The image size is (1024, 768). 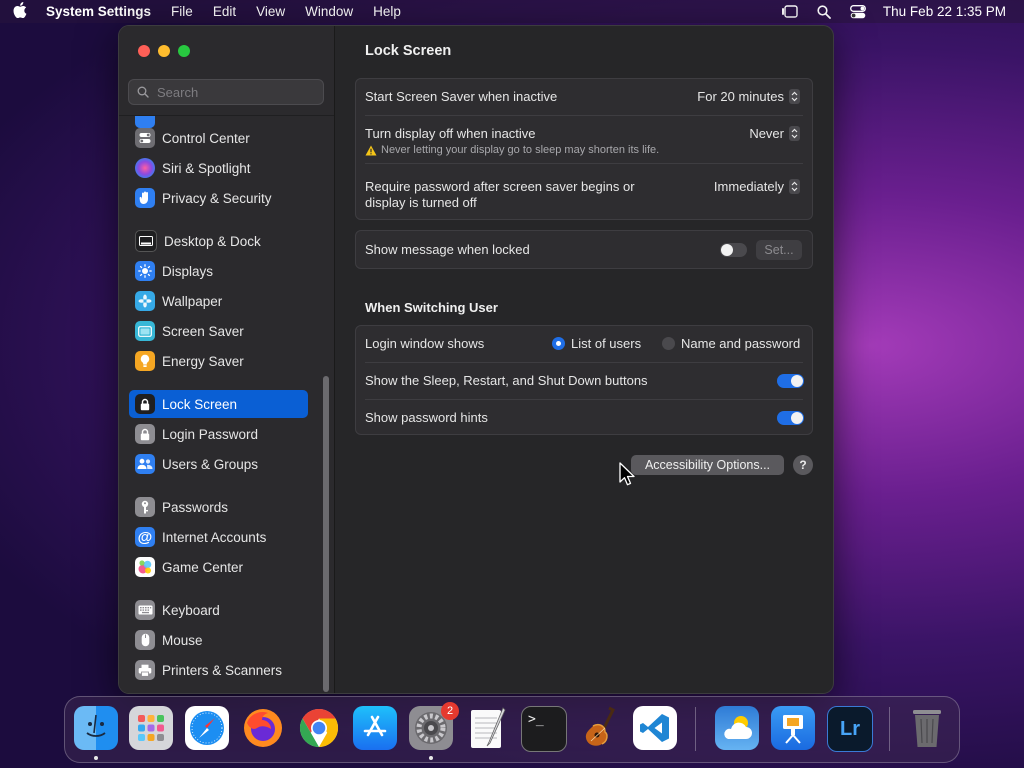 What do you see at coordinates (748, 96) in the screenshot?
I see `screen-saver-popup: For 20 minutes` at bounding box center [748, 96].